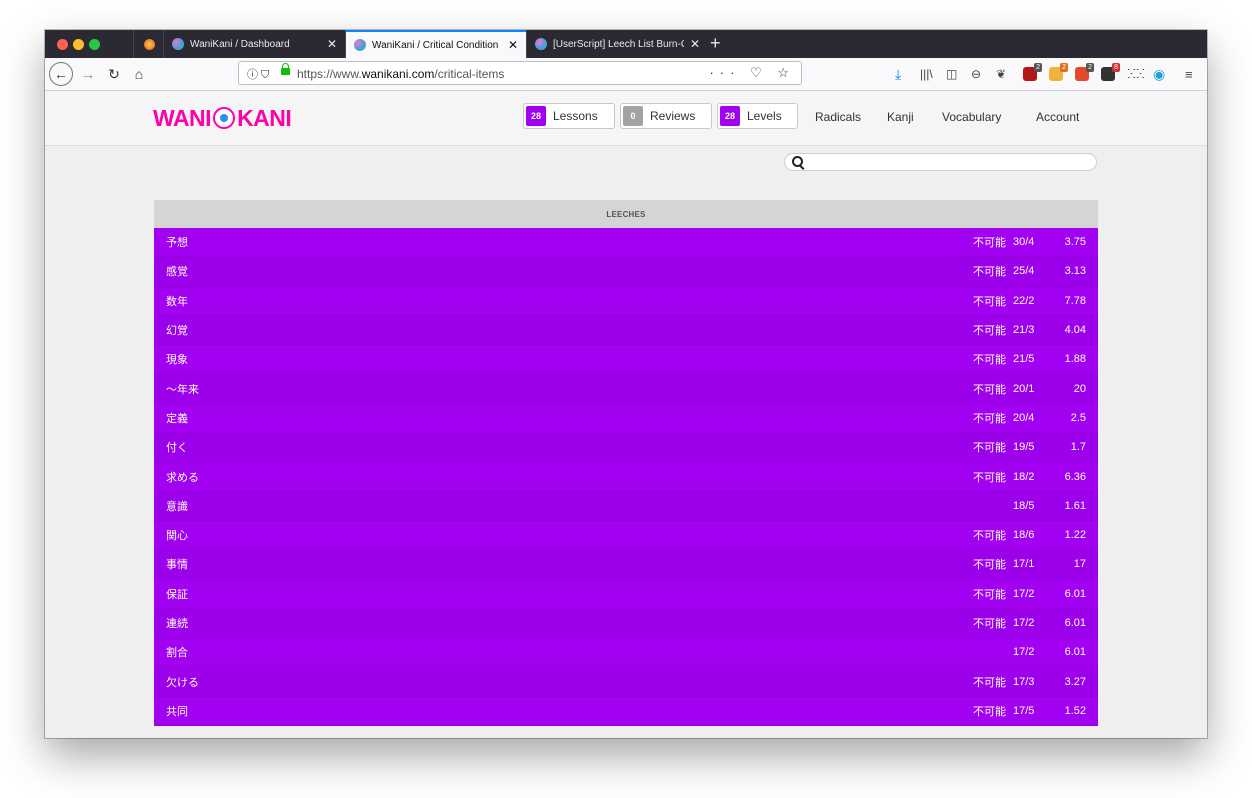  I want to click on crab-mascot-icon, so click(224, 118).